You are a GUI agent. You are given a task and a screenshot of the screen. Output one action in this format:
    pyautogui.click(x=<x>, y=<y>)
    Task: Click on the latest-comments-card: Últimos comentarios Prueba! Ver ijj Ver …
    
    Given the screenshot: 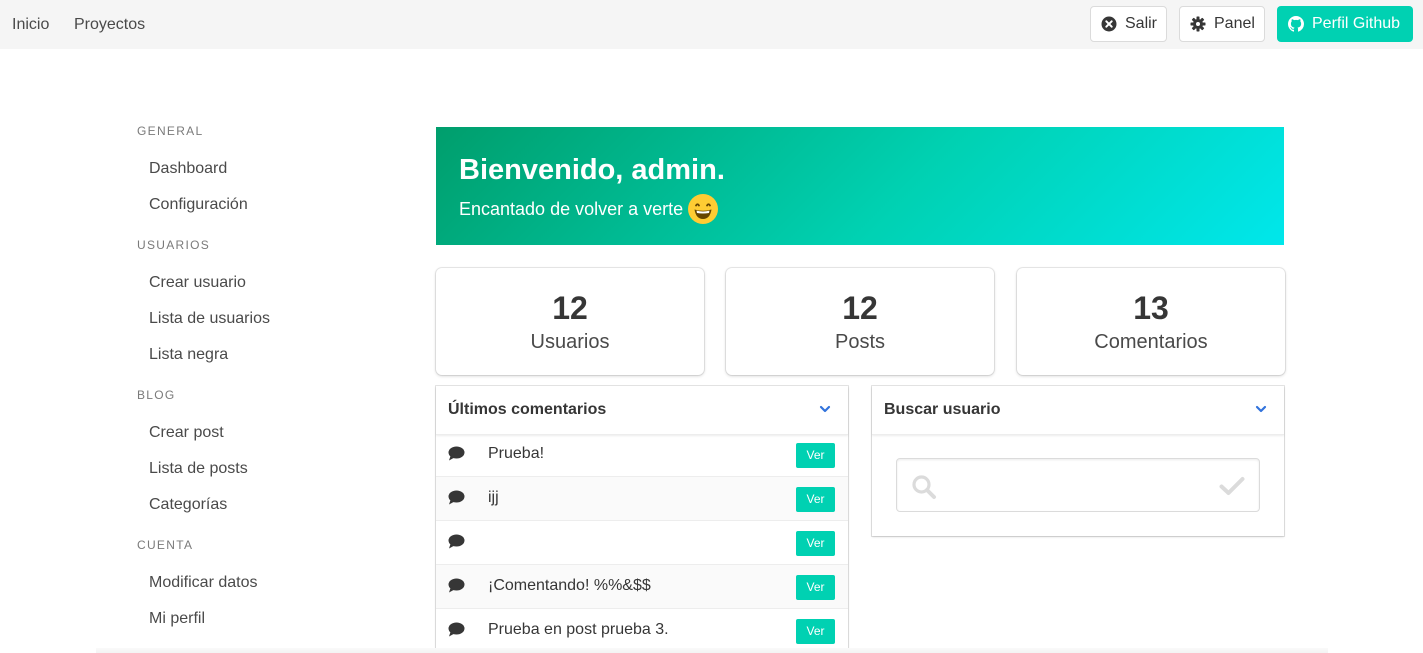 What is the action you would take?
    pyautogui.click(x=642, y=519)
    